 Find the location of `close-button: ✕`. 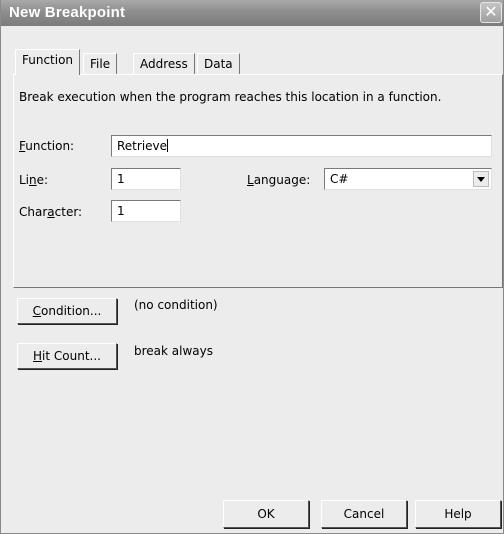

close-button: ✕ is located at coordinates (491, 12).